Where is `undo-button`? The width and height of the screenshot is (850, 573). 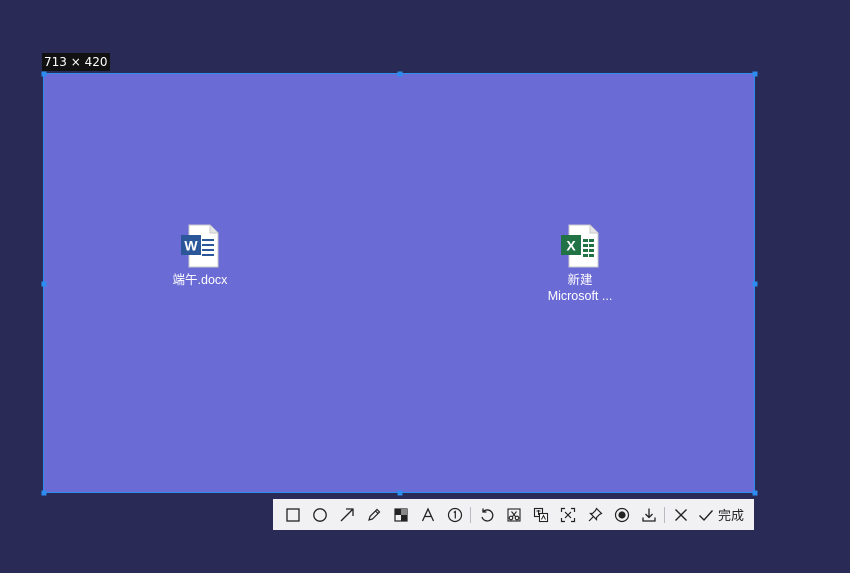 undo-button is located at coordinates (486, 514).